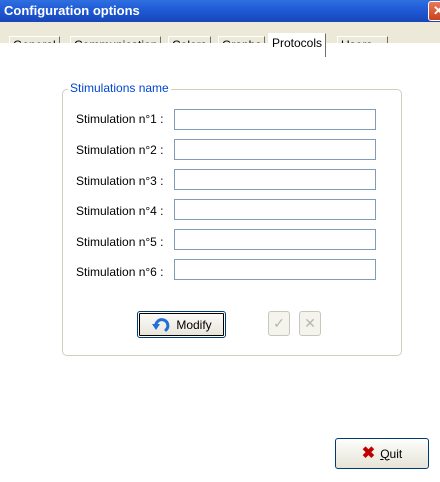 The image size is (440, 482). Describe the element at coordinates (161, 324) in the screenshot. I see `undo-arrow-icon` at that location.